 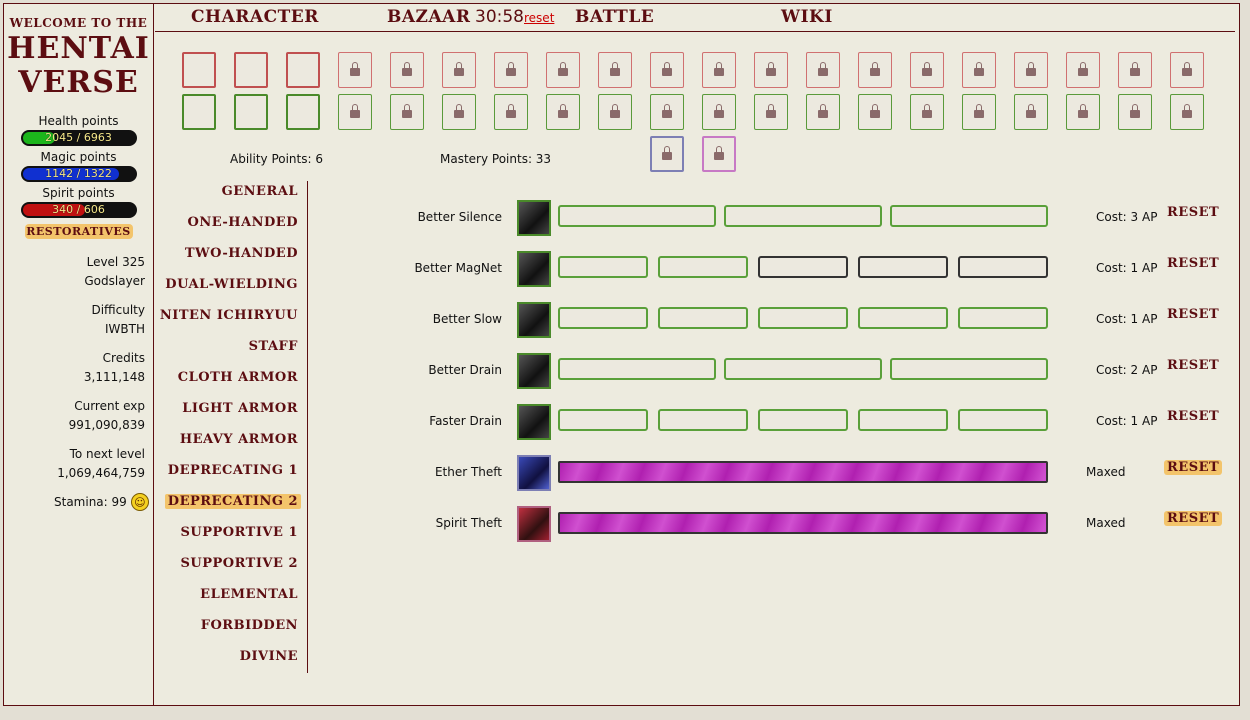 I want to click on category-general: General, so click(x=260, y=191).